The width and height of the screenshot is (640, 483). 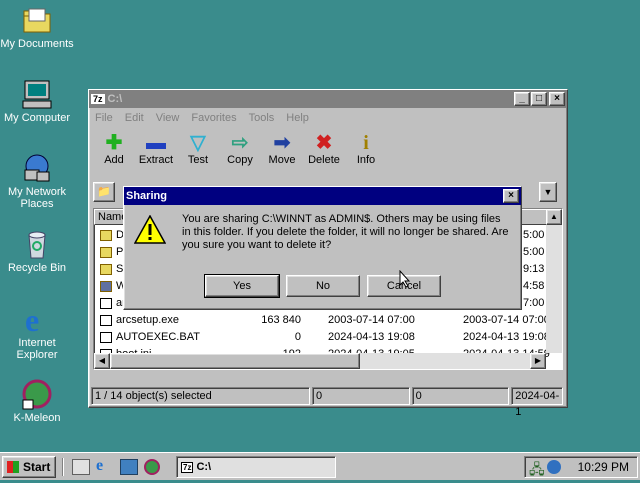 What do you see at coordinates (37, 44) in the screenshot?
I see `desktop-icon-label: My Documents` at bounding box center [37, 44].